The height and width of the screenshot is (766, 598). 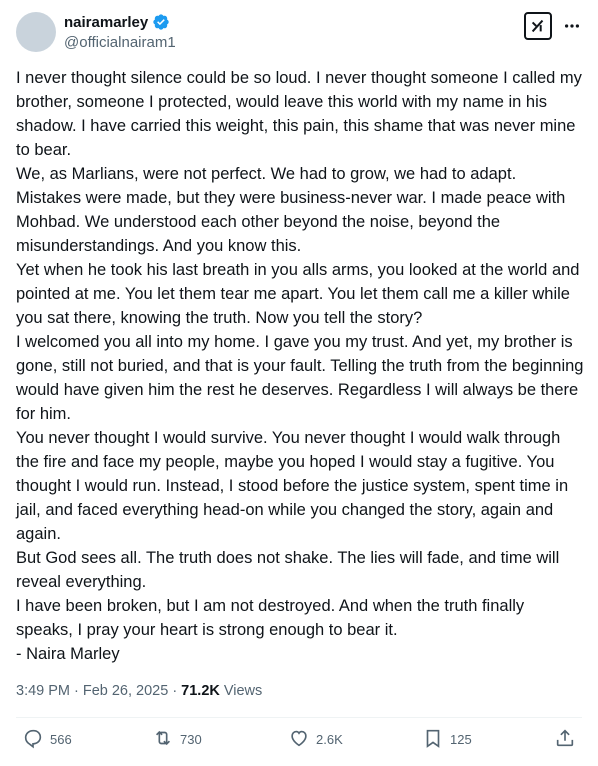 I want to click on views-count: 71.2K, so click(x=200, y=691).